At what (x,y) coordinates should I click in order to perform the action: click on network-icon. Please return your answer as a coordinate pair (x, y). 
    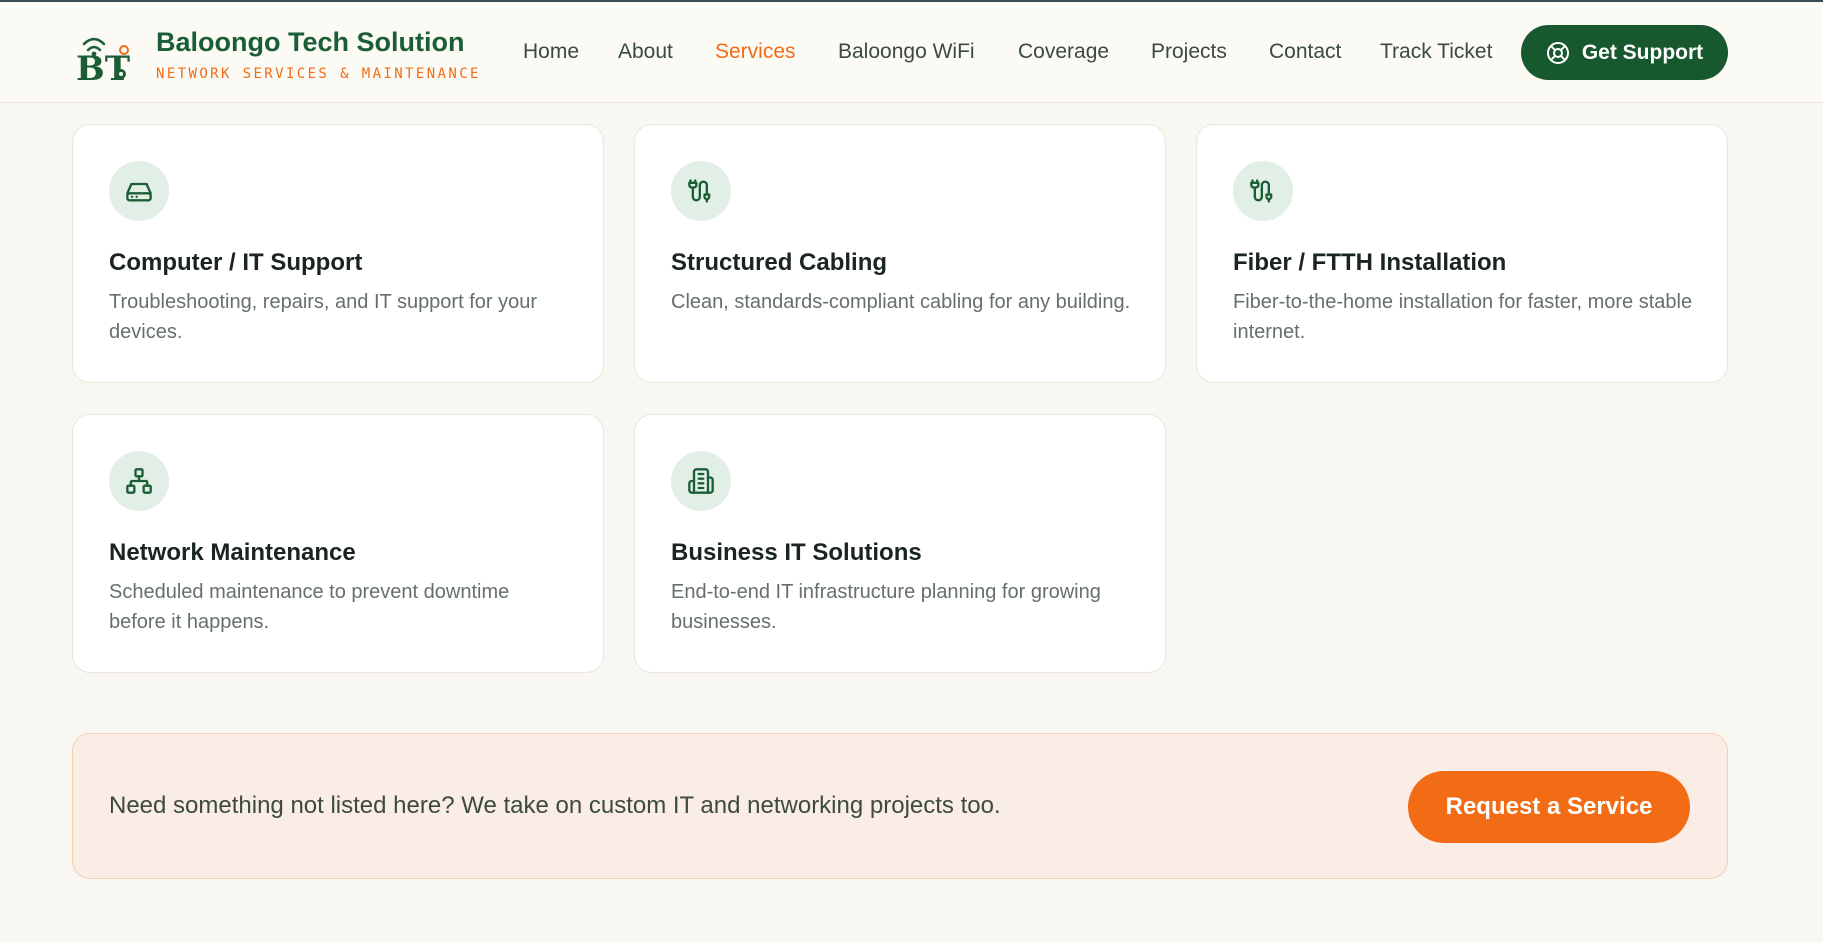
    Looking at the image, I should click on (139, 481).